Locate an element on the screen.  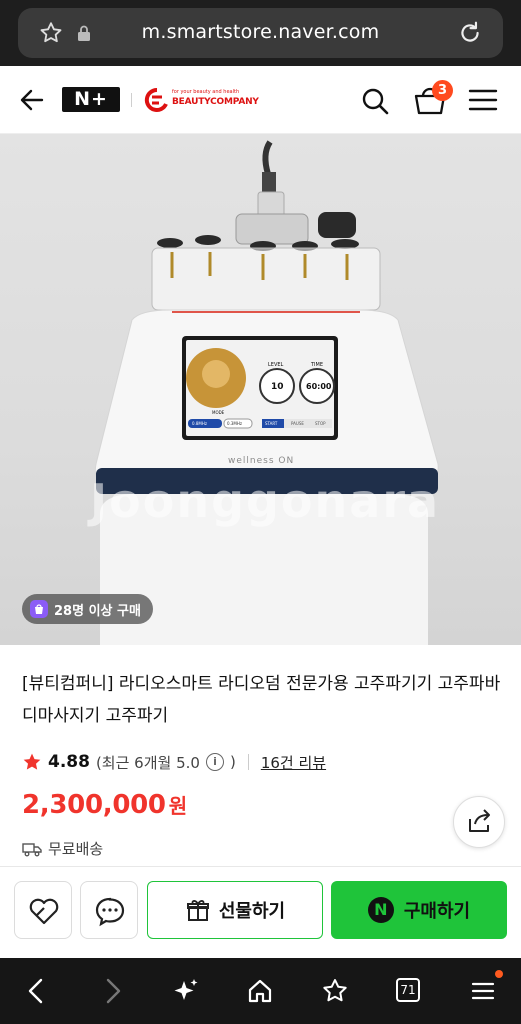
purchase-action-bar: 선물하기 N 구매하기 is located at coordinates (260, 912).